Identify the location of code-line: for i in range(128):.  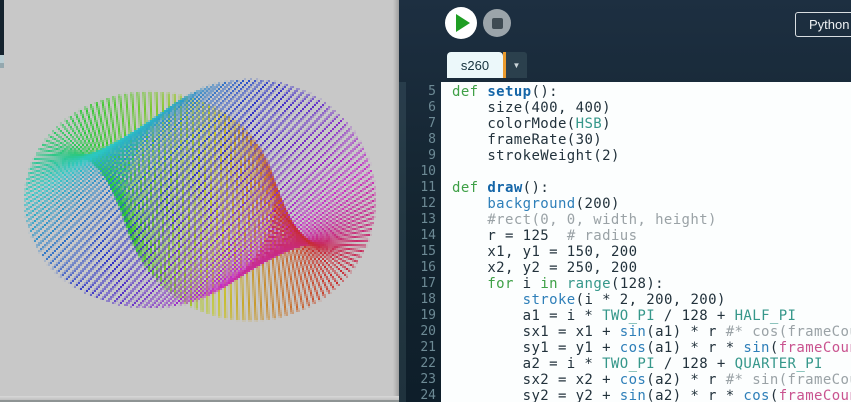
(576, 284).